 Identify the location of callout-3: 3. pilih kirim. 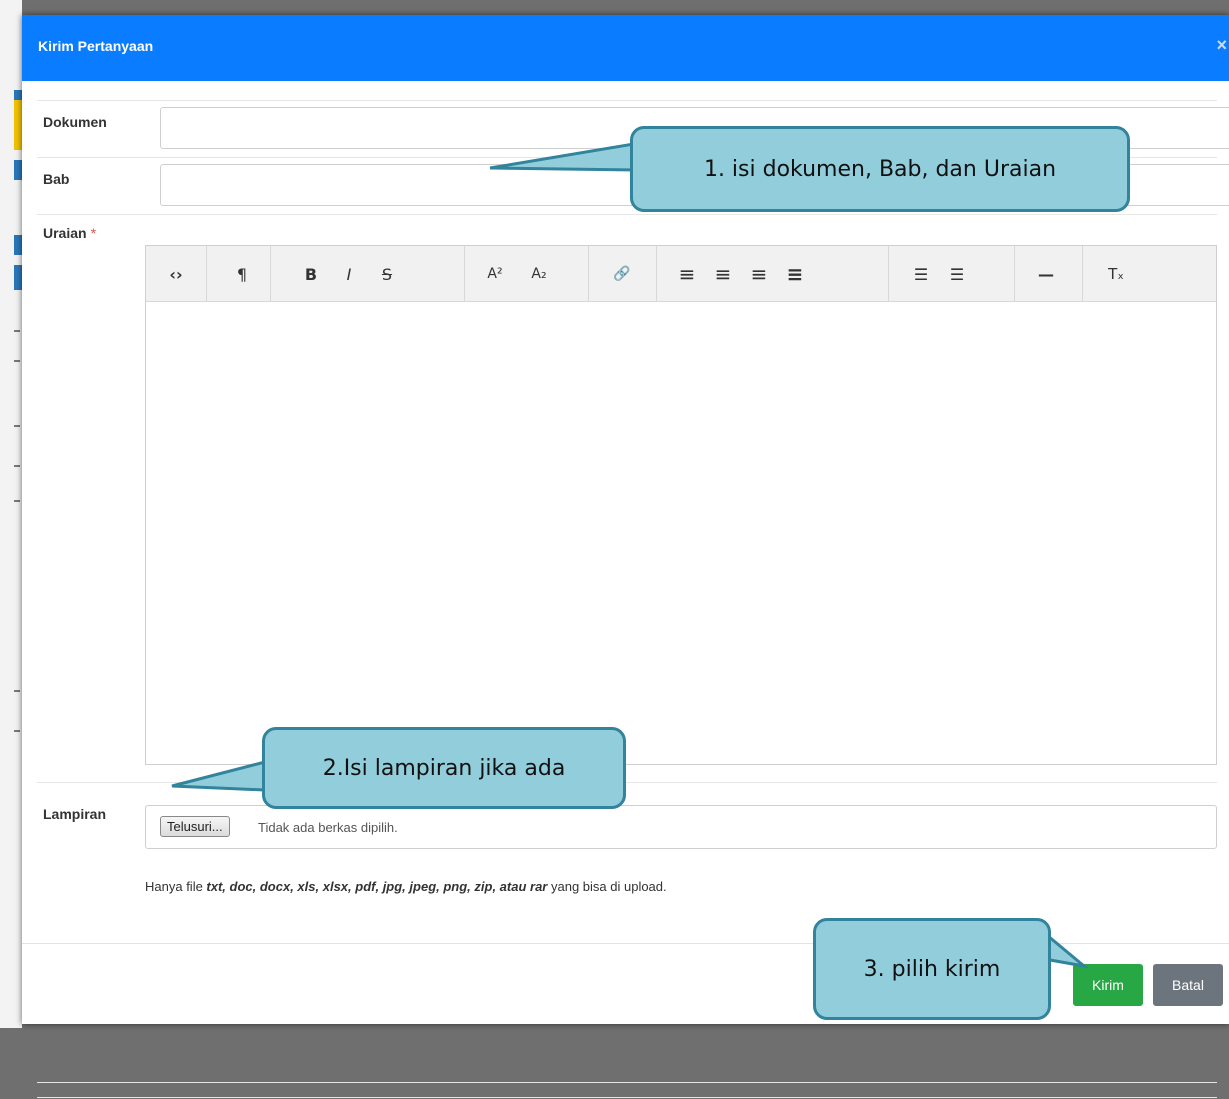
(932, 969).